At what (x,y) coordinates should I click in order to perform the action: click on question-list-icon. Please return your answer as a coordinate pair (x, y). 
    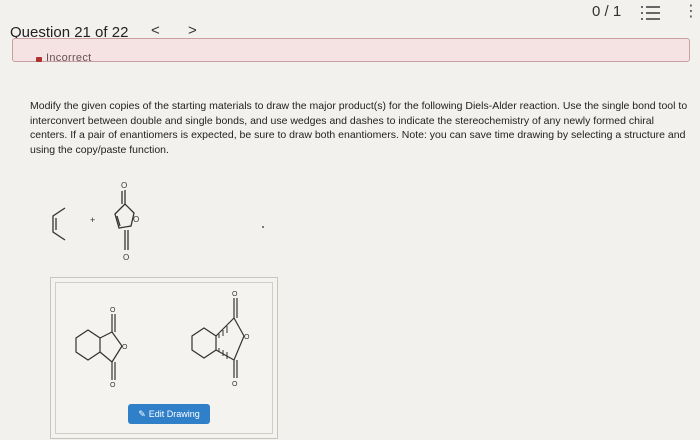
    Looking at the image, I should click on (651, 13).